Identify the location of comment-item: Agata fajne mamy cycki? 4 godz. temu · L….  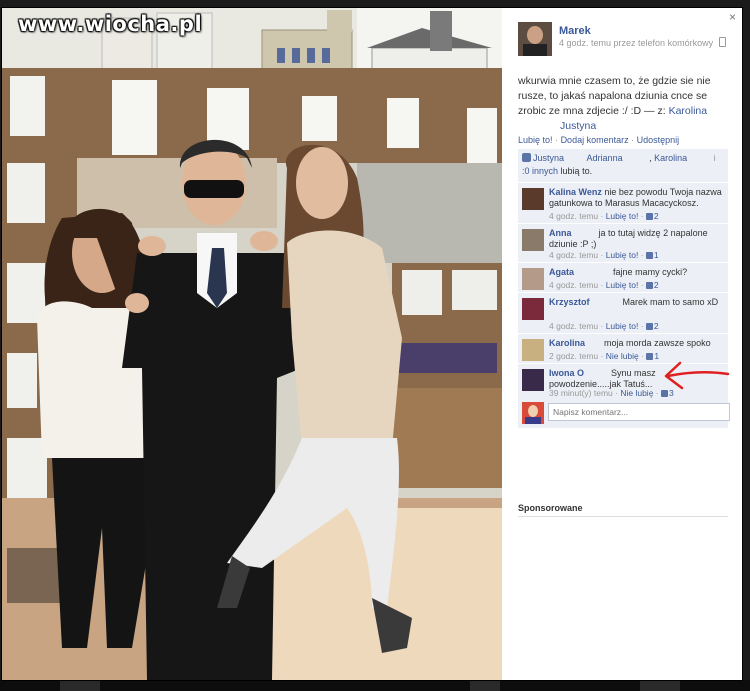
(623, 278).